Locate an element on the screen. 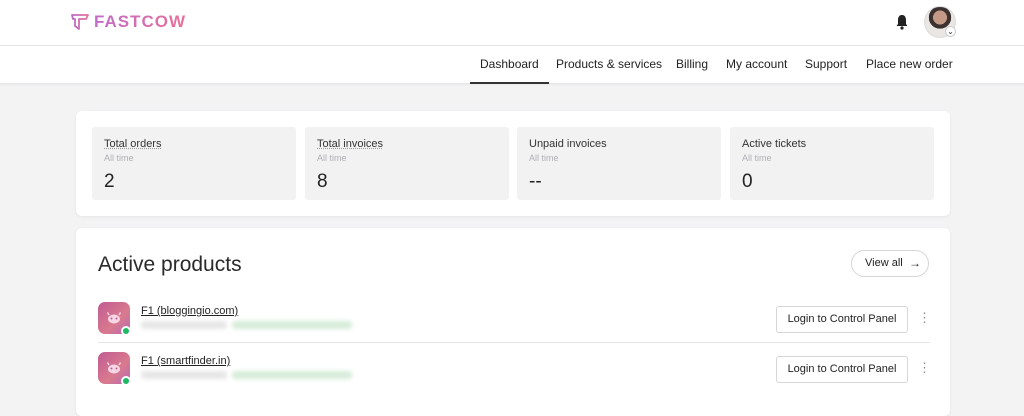  brand-logo: FASTCOW is located at coordinates (128, 22).